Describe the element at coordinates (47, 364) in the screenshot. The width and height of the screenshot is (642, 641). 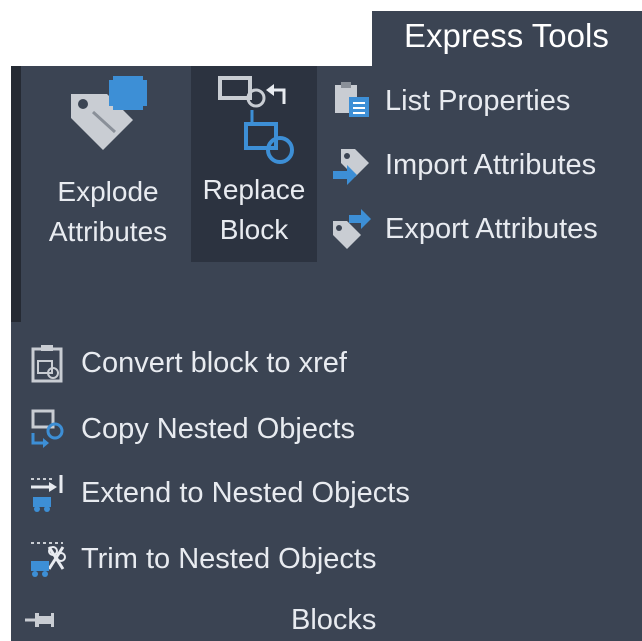
I see `convert-block-xref-icon` at that location.